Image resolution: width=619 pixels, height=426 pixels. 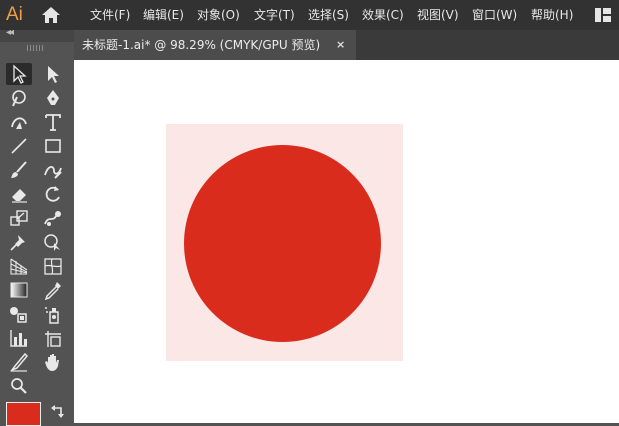 What do you see at coordinates (19, 290) in the screenshot?
I see `gradient-tool-icon` at bounding box center [19, 290].